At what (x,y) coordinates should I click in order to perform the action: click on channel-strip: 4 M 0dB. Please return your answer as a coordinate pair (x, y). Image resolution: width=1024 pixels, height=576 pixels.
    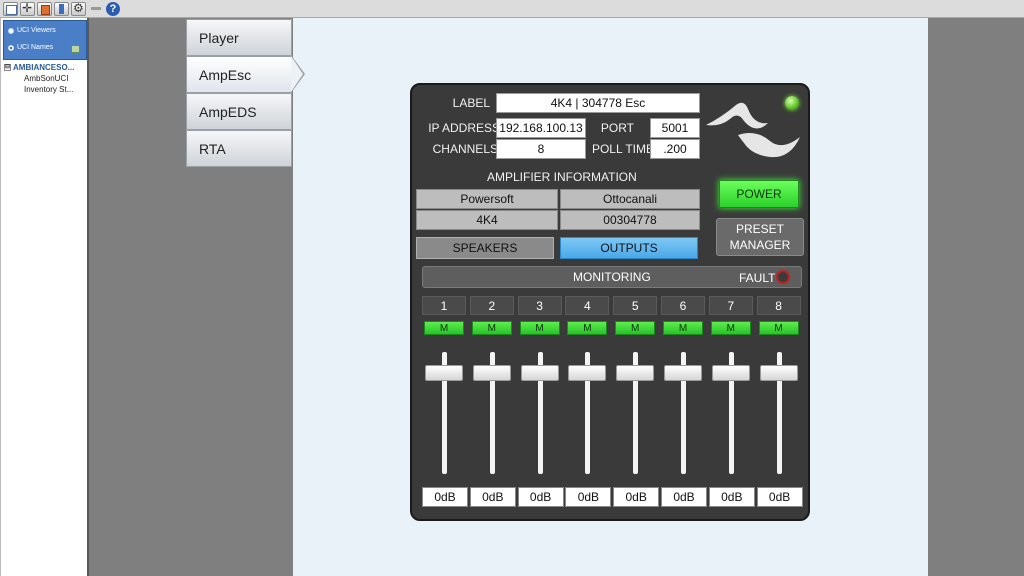
    Looking at the image, I should click on (588, 403).